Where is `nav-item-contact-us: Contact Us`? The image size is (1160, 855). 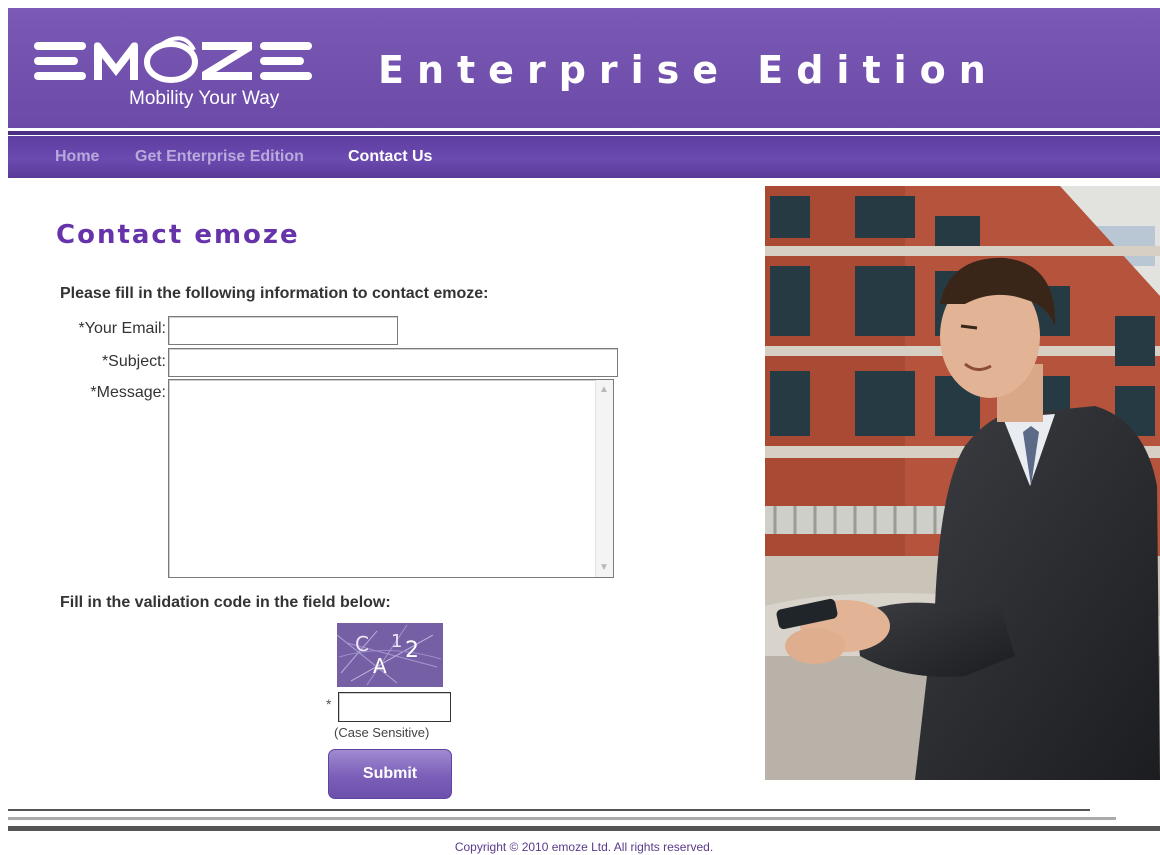 nav-item-contact-us: Contact Us is located at coordinates (390, 157).